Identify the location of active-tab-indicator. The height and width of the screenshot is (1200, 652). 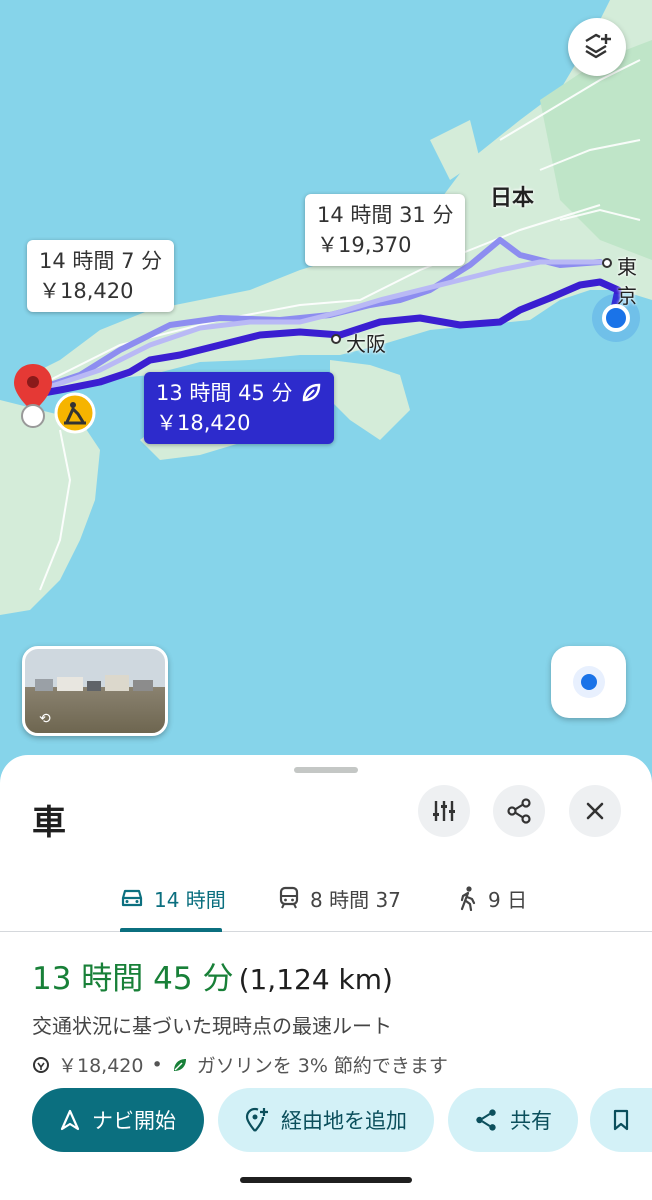
(171, 930).